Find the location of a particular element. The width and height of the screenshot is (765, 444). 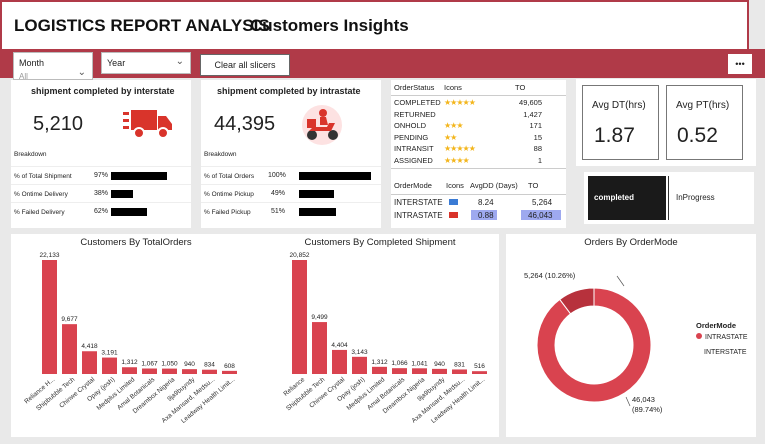

legend-title: OrderMode is located at coordinates (716, 325).